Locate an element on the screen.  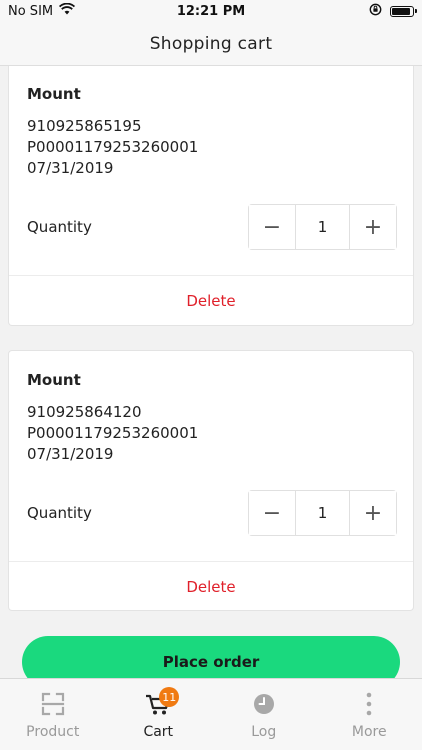
wifi-icon is located at coordinates (67, 10).